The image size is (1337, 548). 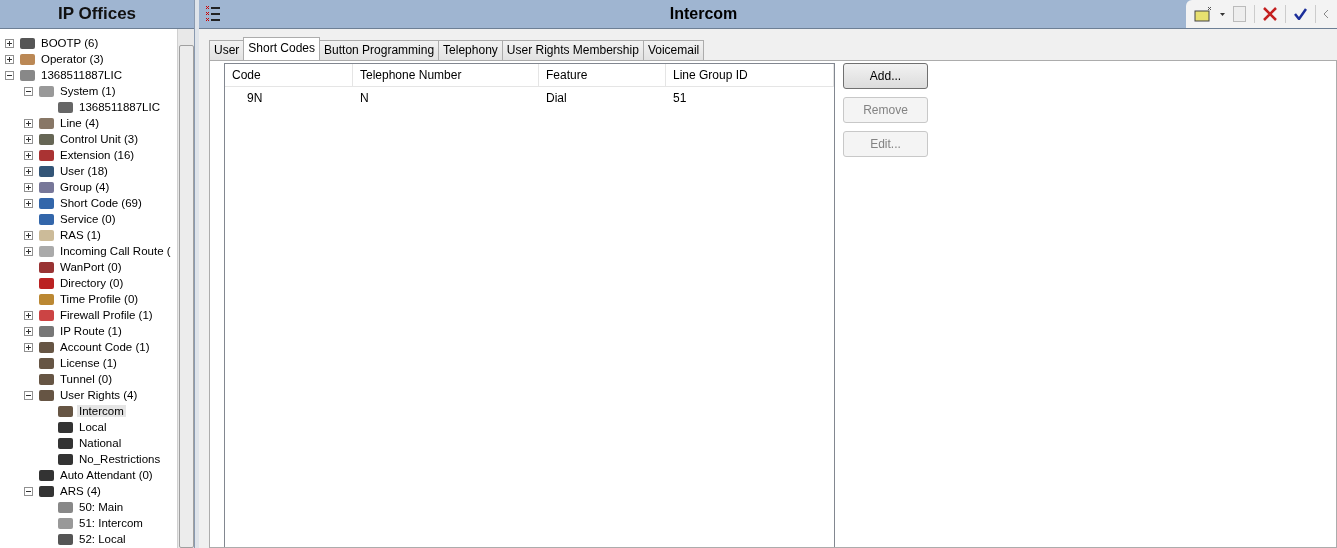 What do you see at coordinates (99, 299) in the screenshot?
I see `tree-item: Time Profile (0)` at bounding box center [99, 299].